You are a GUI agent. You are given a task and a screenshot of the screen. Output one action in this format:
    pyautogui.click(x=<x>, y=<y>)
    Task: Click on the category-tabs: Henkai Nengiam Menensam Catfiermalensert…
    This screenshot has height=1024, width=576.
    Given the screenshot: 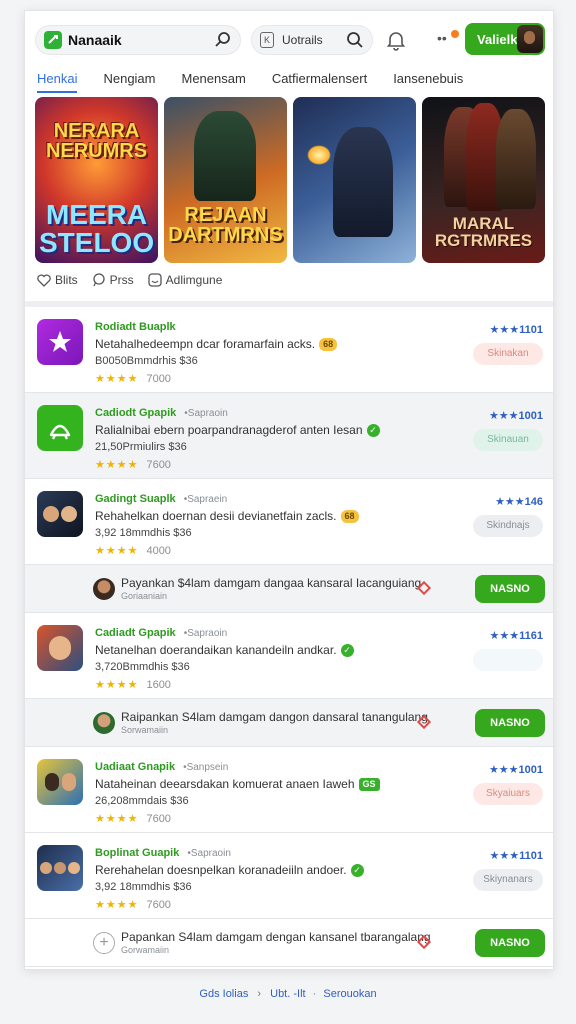 What is the action you would take?
    pyautogui.click(x=263, y=84)
    